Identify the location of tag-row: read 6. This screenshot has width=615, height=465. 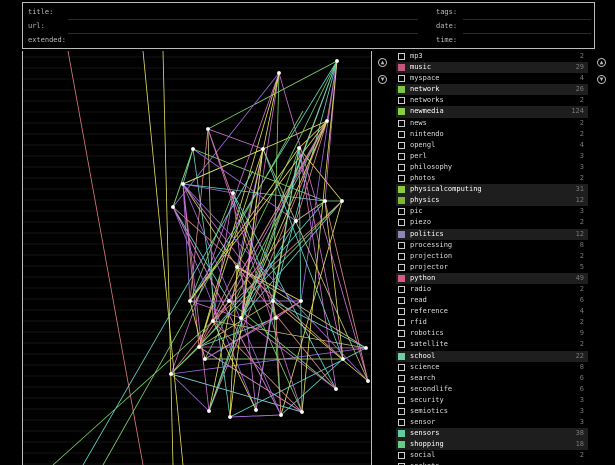
(492, 300).